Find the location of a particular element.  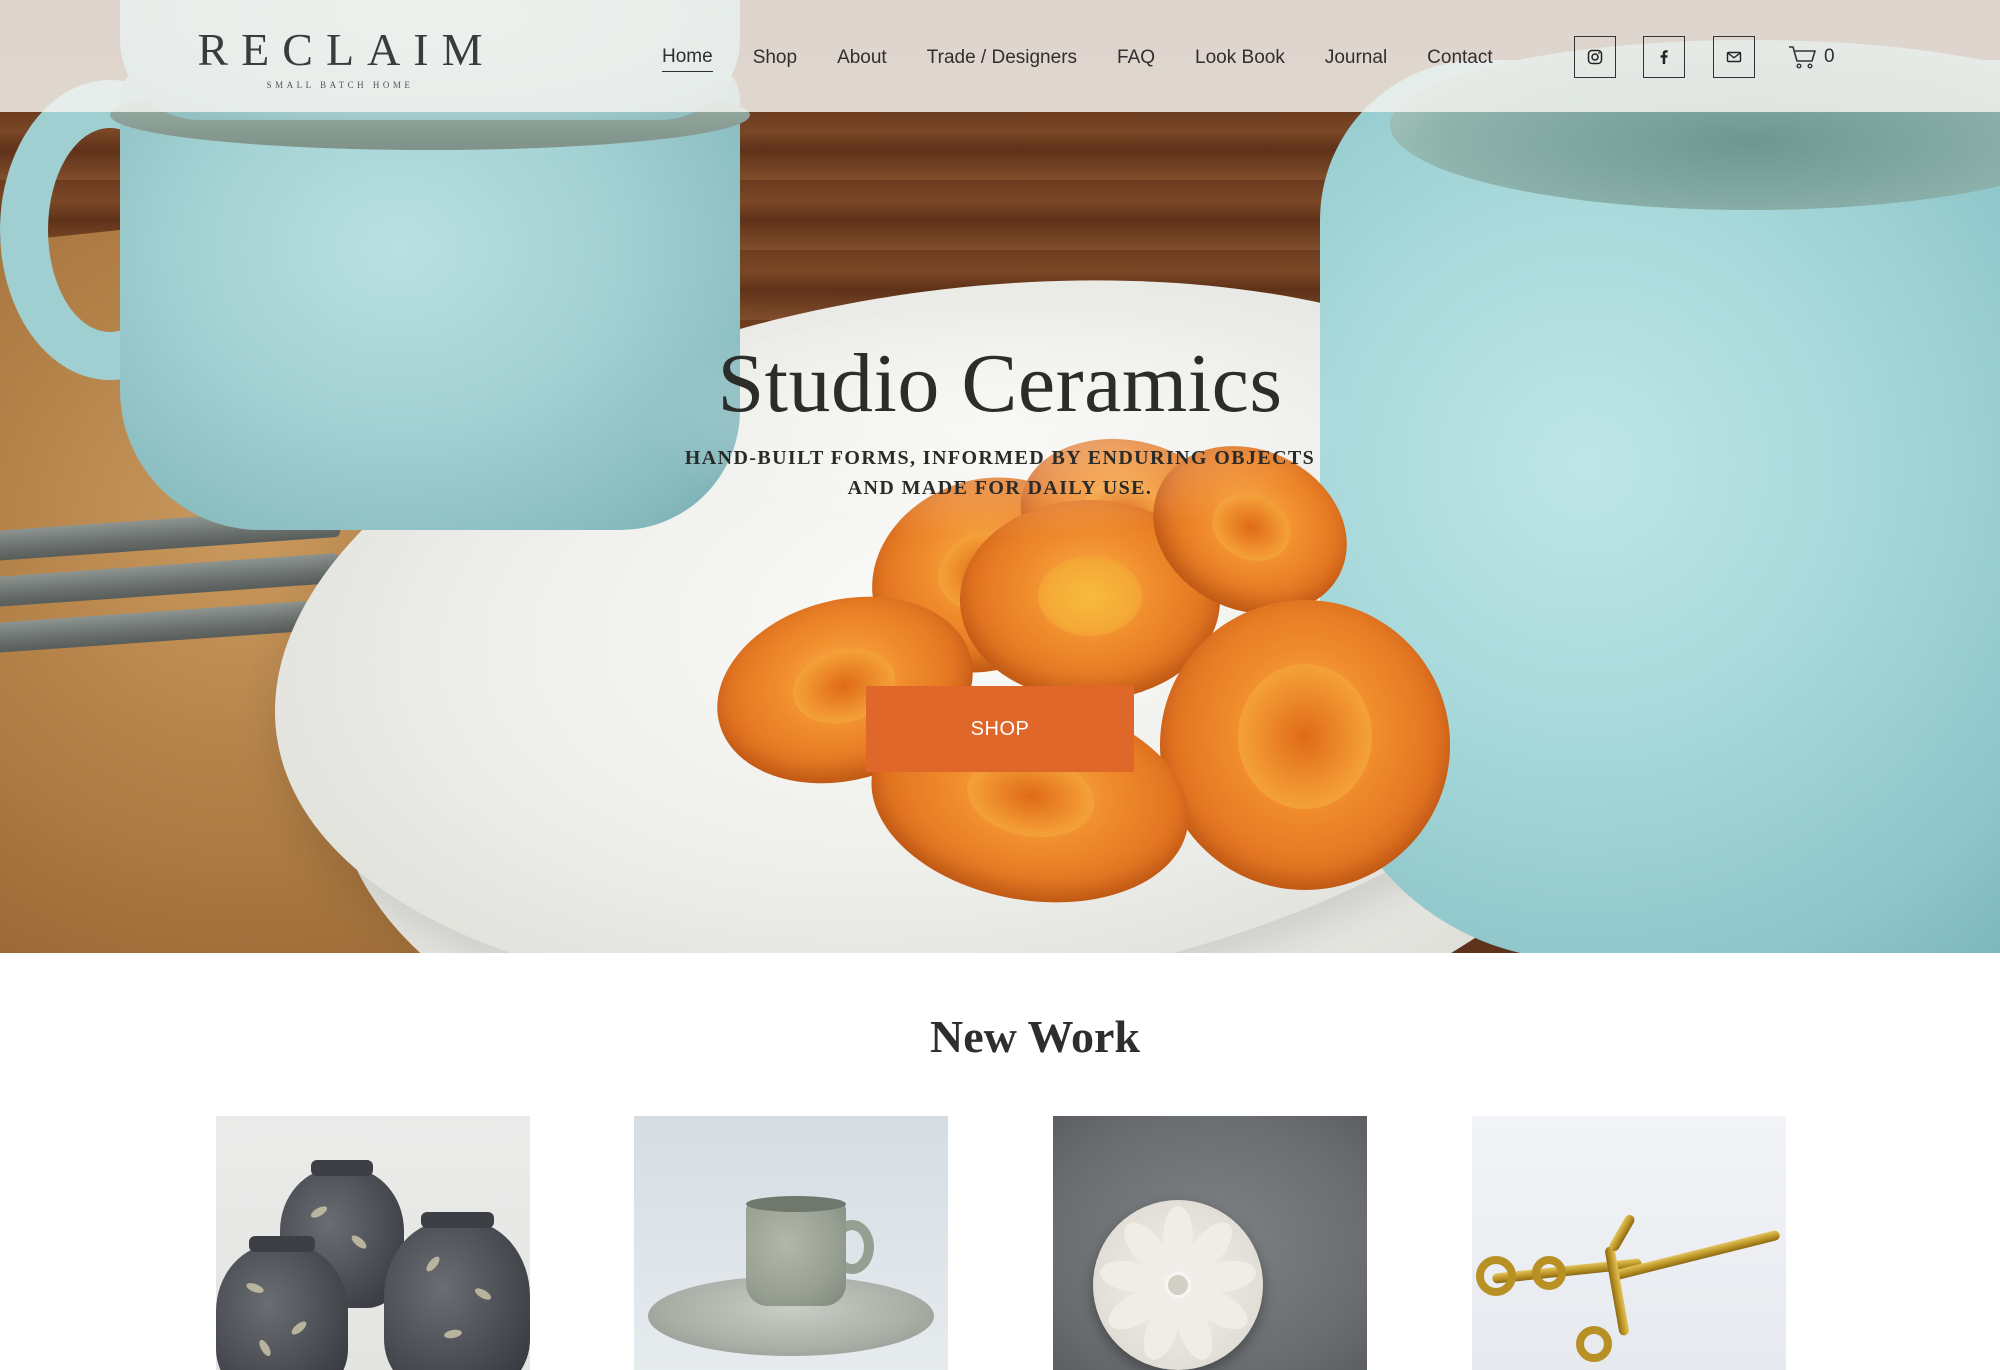

product-image-brass-blade is located at coordinates (1697, 1255).